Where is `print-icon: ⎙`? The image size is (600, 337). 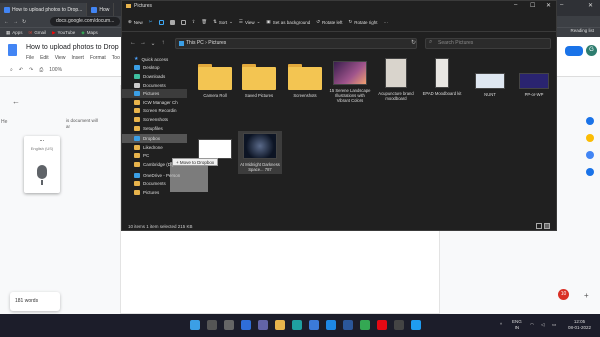
print-icon: ⎙ is located at coordinates (41, 70).